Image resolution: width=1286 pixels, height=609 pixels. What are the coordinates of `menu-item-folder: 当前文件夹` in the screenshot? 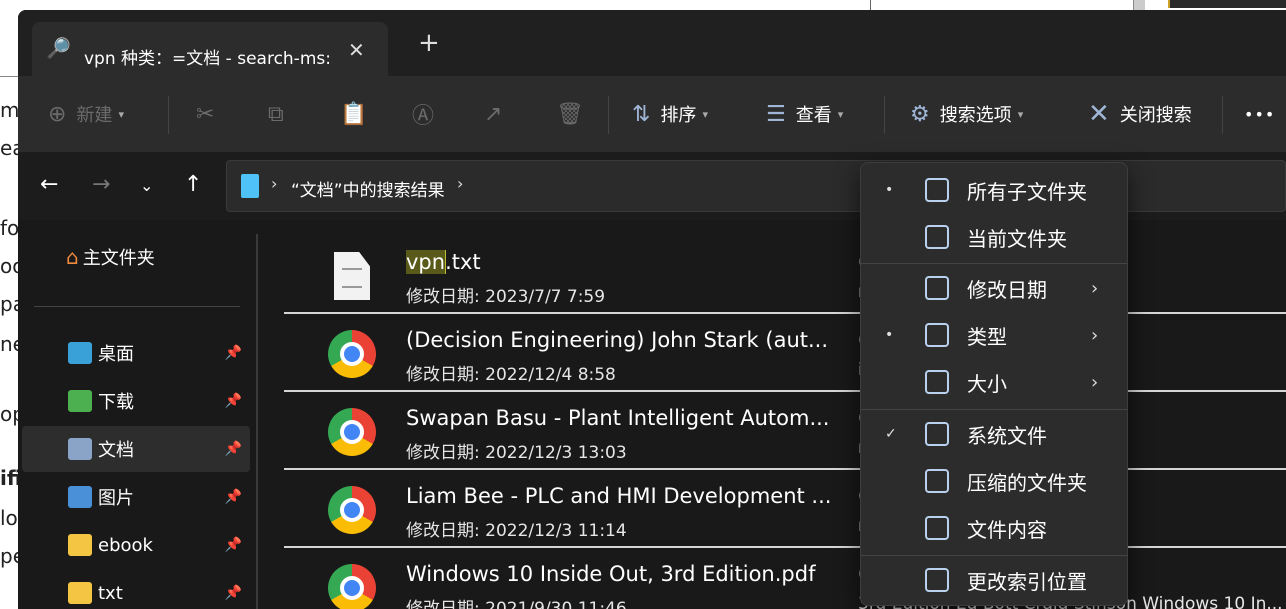 It's located at (994, 237).